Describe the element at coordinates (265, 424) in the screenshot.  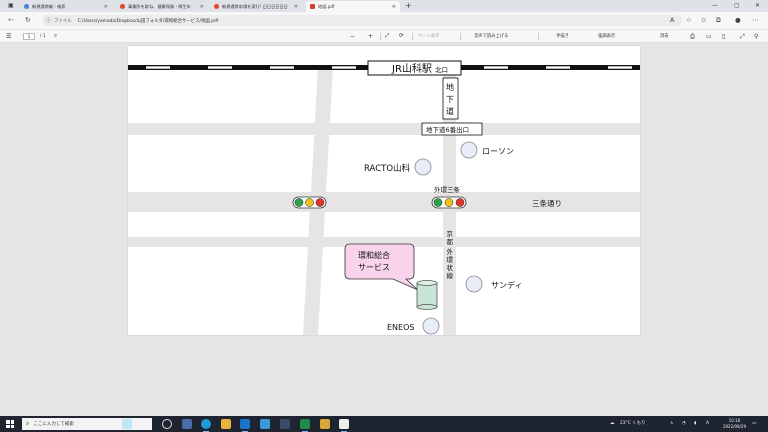
I see `dropbox-icon` at that location.